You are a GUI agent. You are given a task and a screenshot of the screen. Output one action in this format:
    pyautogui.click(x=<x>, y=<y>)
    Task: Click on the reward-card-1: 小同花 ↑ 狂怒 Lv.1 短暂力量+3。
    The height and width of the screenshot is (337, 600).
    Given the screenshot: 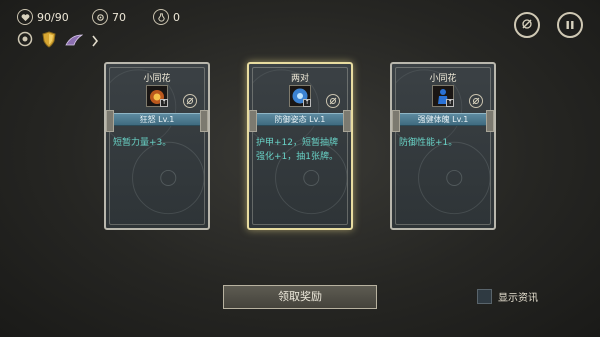 What is the action you would take?
    pyautogui.click(x=157, y=146)
    